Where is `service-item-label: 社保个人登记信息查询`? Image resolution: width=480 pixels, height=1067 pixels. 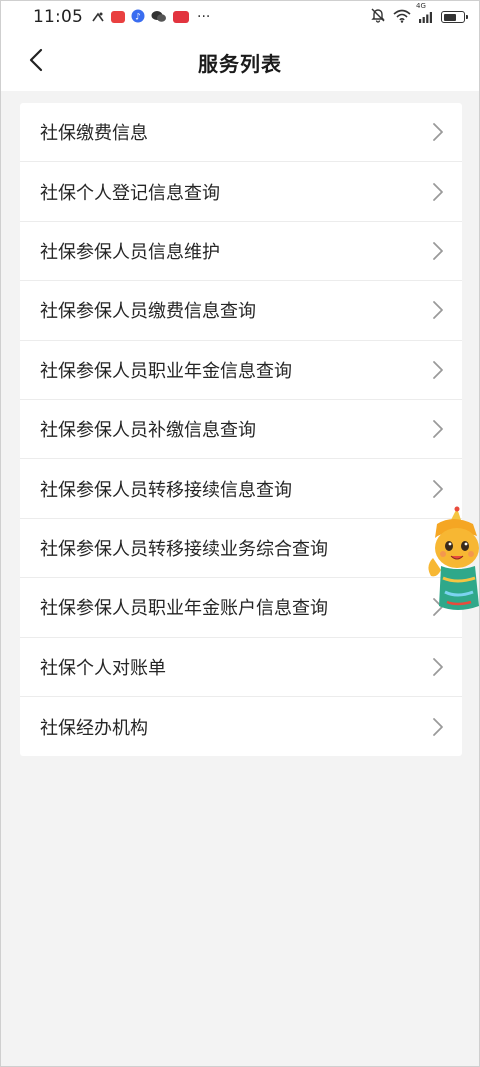
service-item-label: 社保个人登记信息查询 is located at coordinates (130, 193).